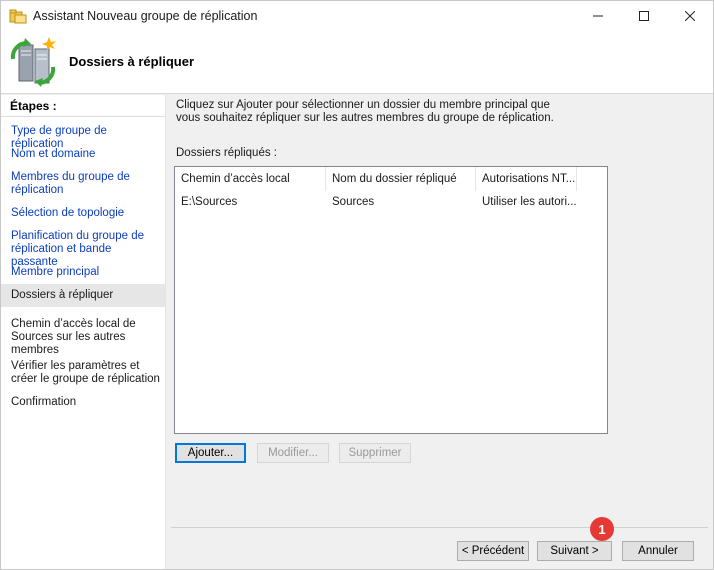 This screenshot has width=714, height=570. I want to click on wizard-header: Dossiers à répliquer, so click(357, 62).